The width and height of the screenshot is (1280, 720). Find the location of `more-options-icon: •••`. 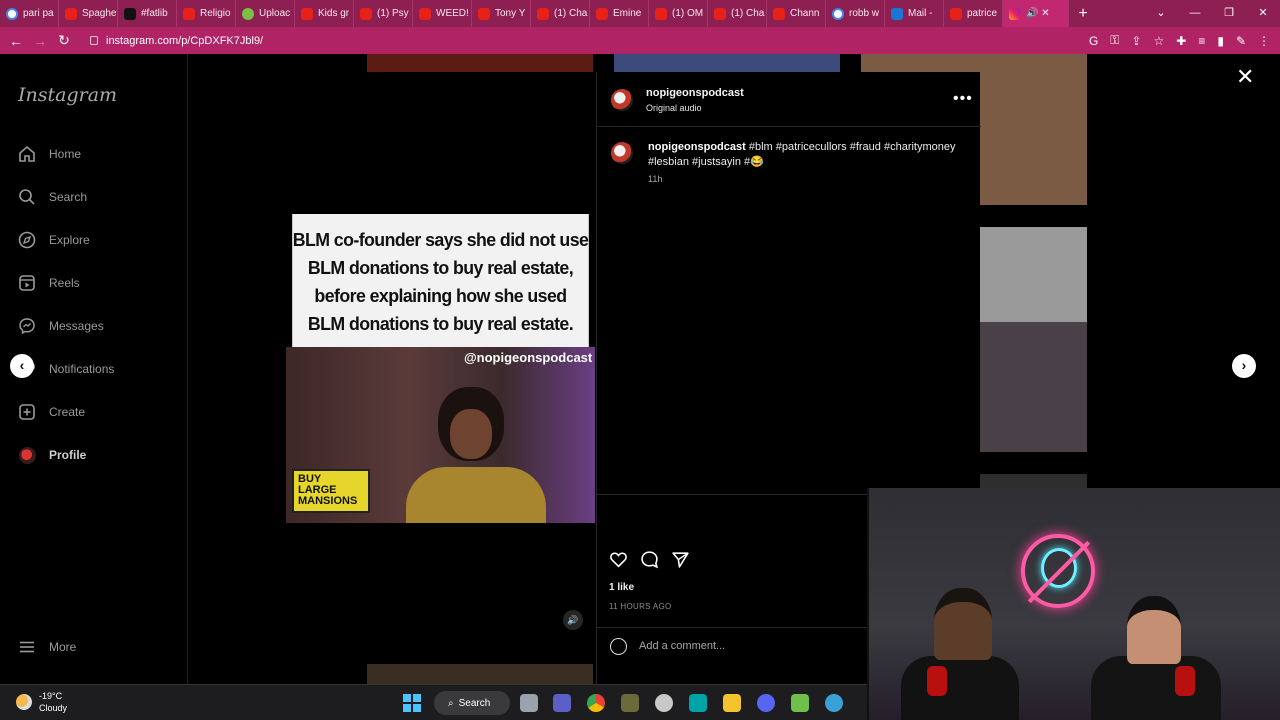

more-options-icon: ••• is located at coordinates (963, 99).